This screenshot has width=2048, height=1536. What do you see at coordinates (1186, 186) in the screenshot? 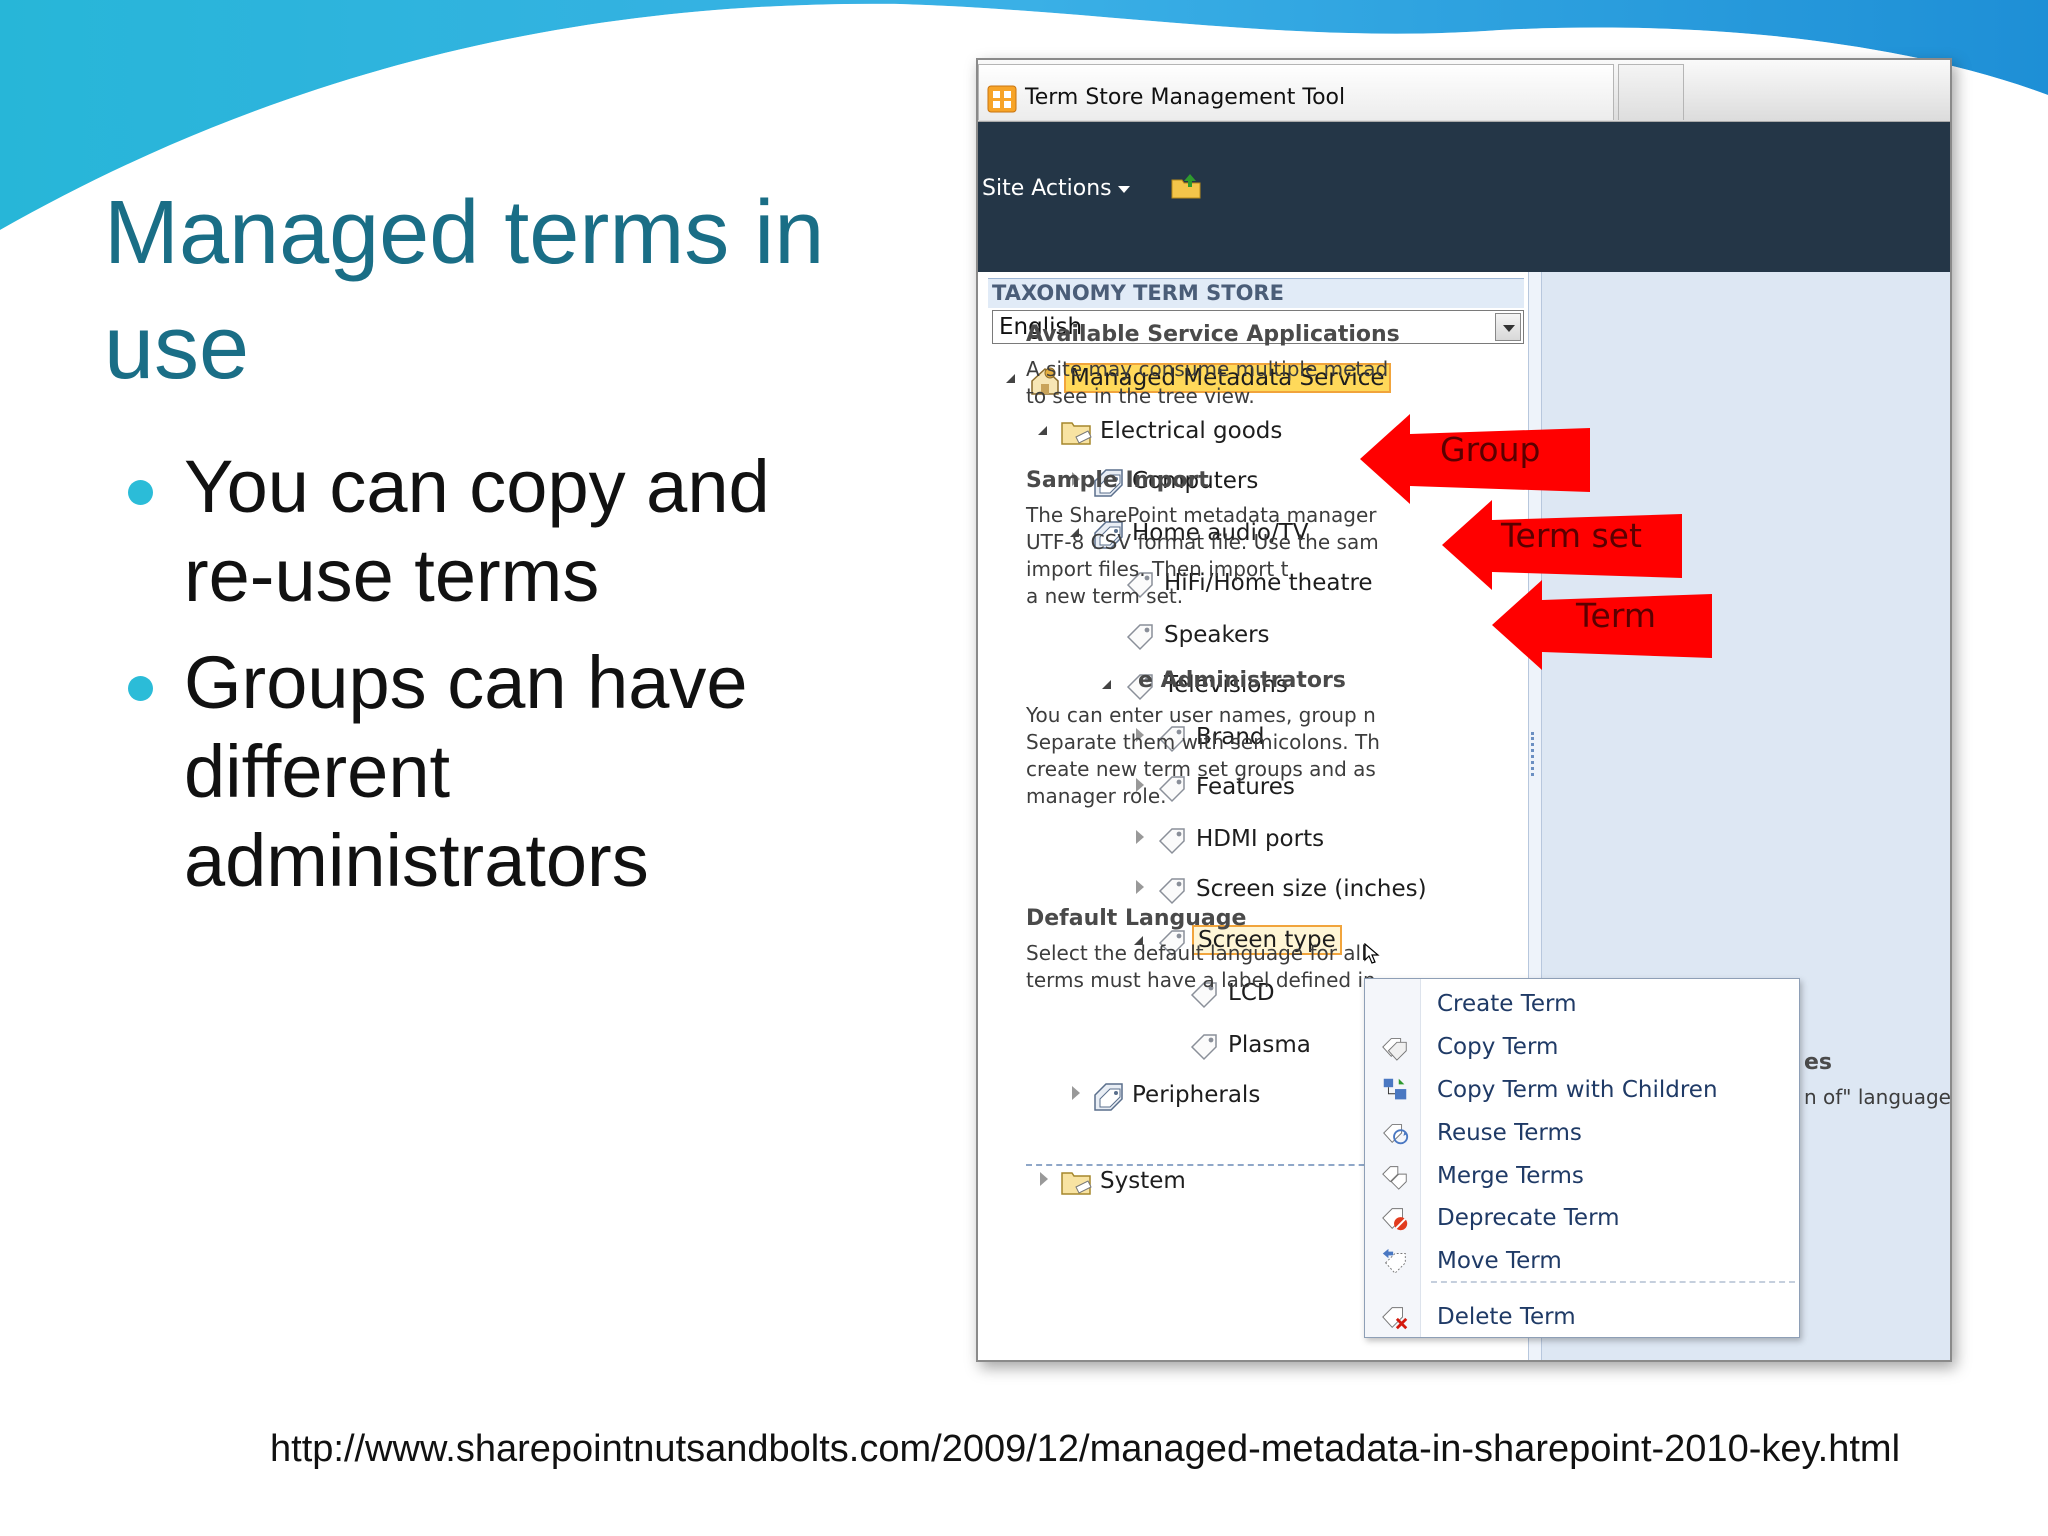
I see `folder-up-icon` at bounding box center [1186, 186].